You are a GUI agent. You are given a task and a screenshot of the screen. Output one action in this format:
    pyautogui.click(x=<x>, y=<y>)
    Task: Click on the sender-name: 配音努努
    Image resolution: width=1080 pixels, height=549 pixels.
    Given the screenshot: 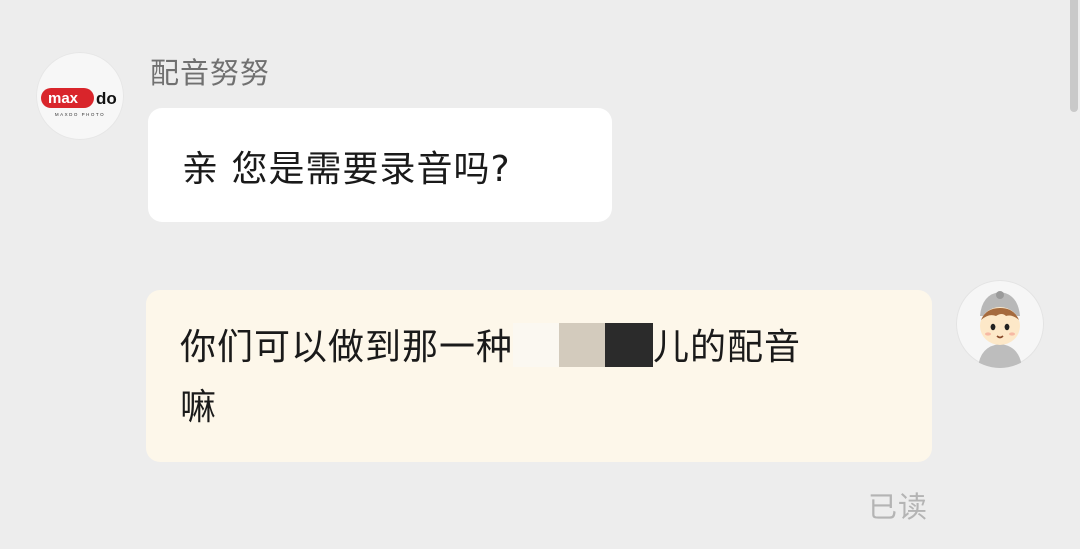 What is the action you would take?
    pyautogui.click(x=210, y=73)
    